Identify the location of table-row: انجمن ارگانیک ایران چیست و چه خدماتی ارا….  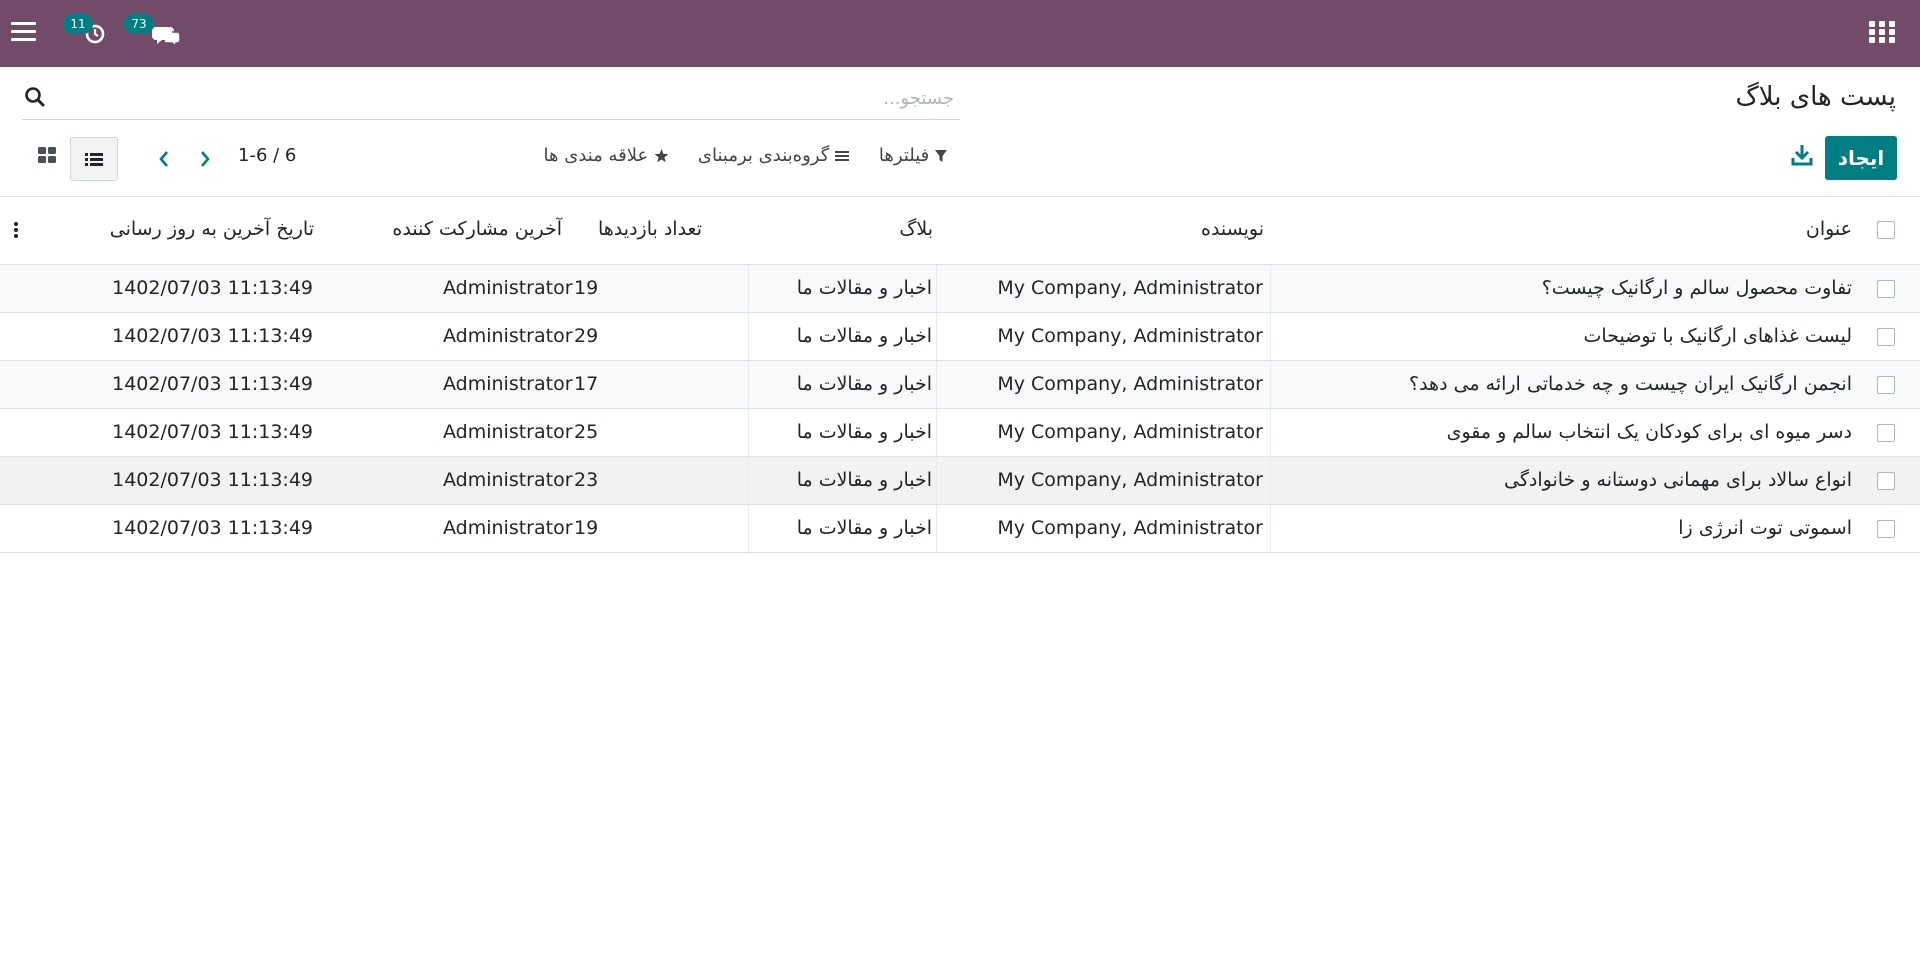
(960, 385).